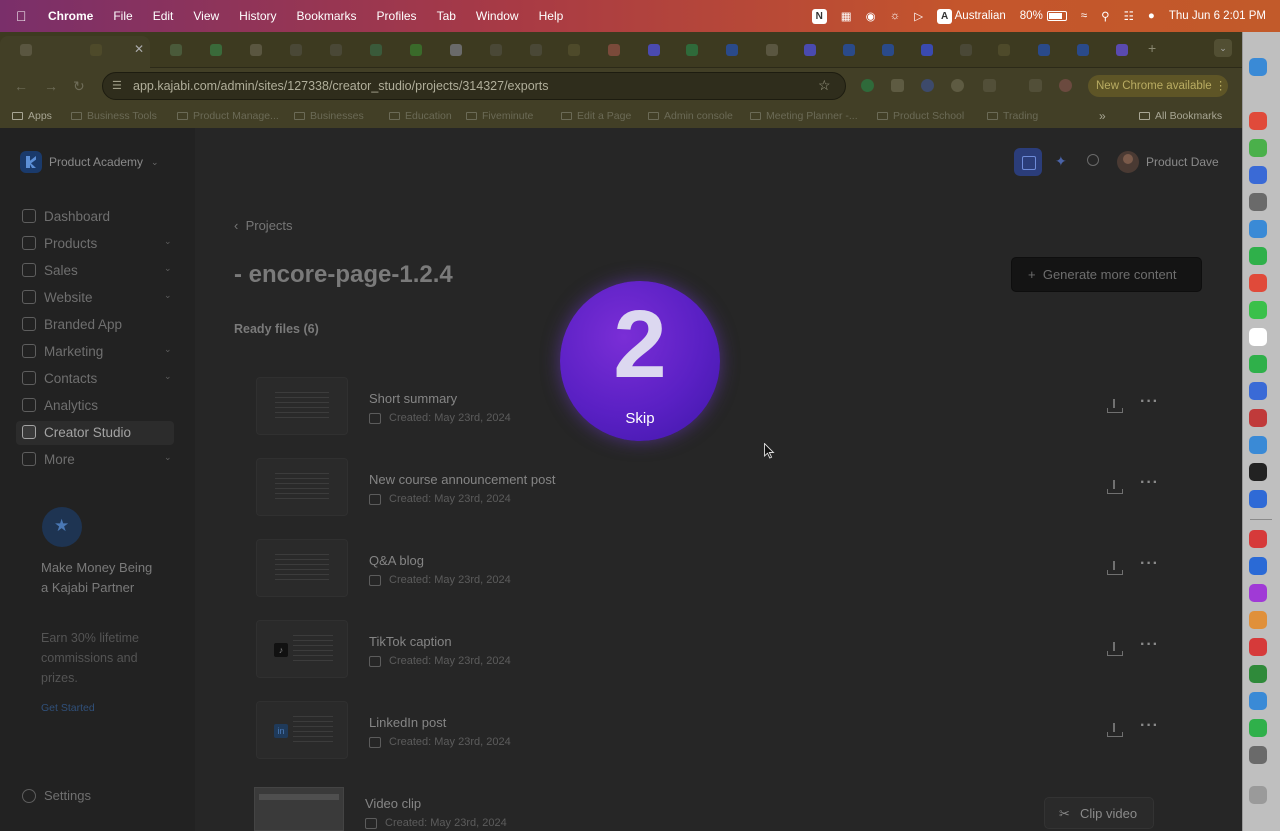 The image size is (1280, 831). I want to click on video-clip-thumbnail, so click(299, 809).